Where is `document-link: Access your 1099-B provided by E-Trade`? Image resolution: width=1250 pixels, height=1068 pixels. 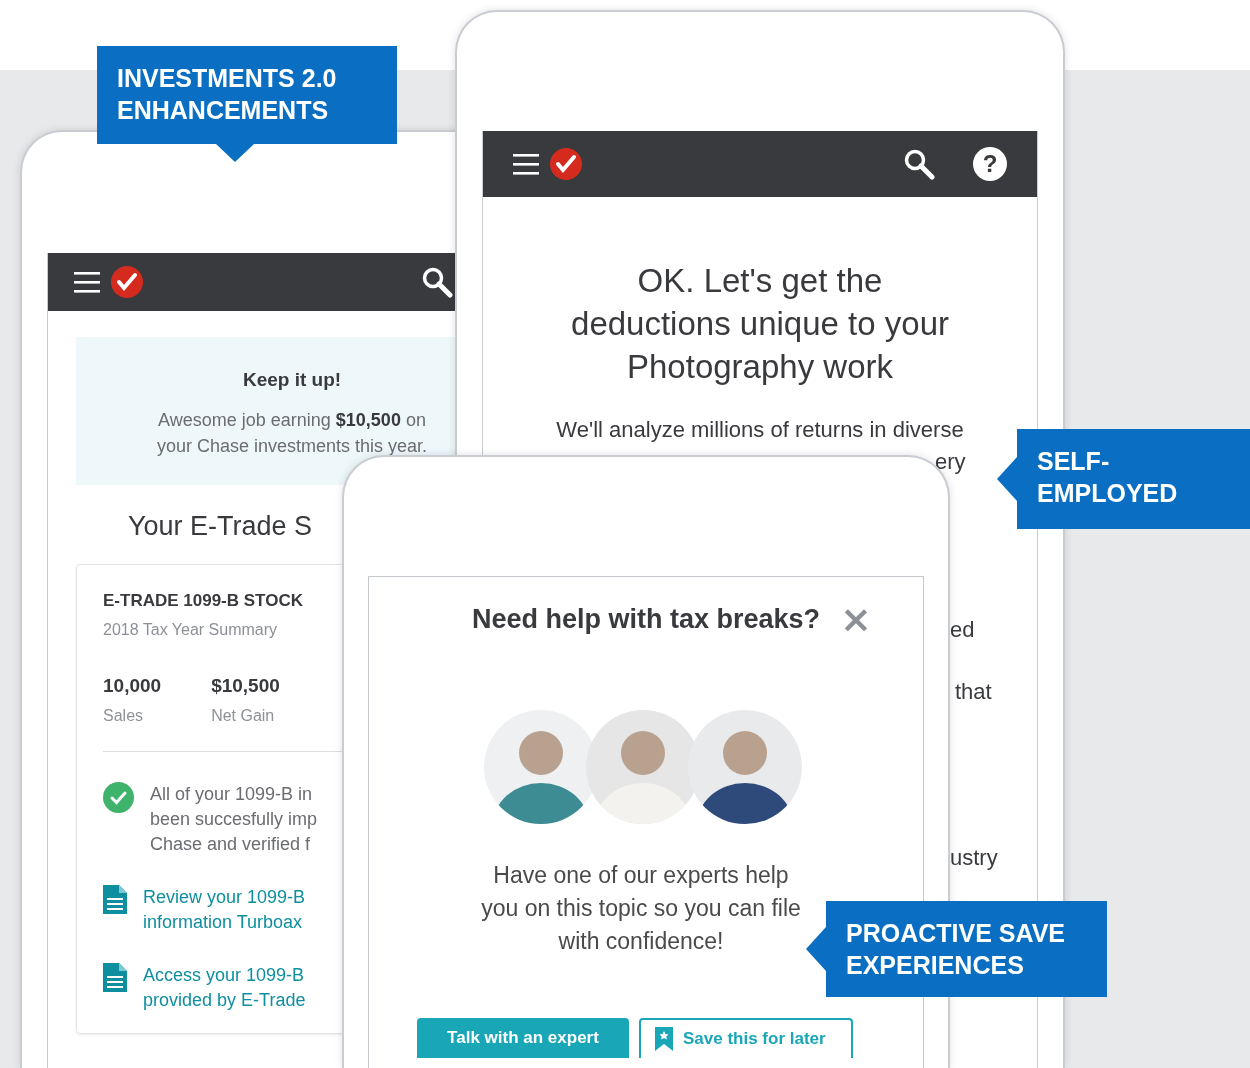
document-link: Access your 1099-B provided by E-Trade is located at coordinates (224, 988).